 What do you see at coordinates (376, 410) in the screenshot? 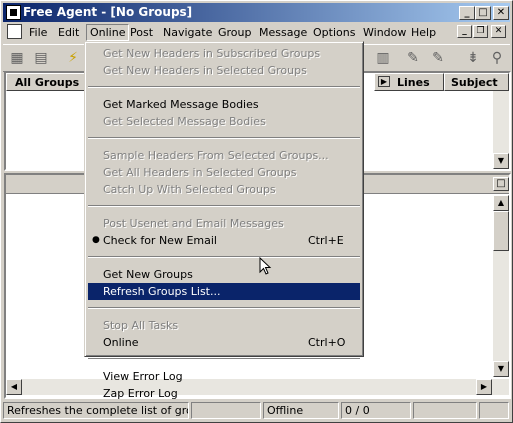
I see `status-counter: 0 / 0` at bounding box center [376, 410].